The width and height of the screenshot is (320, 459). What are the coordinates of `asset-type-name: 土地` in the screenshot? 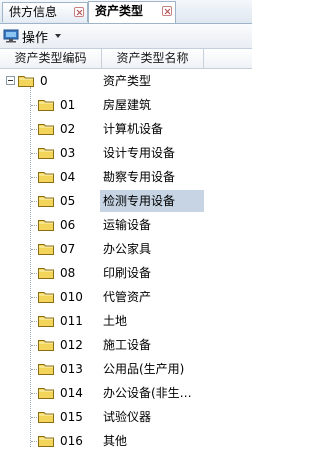 It's located at (115, 321).